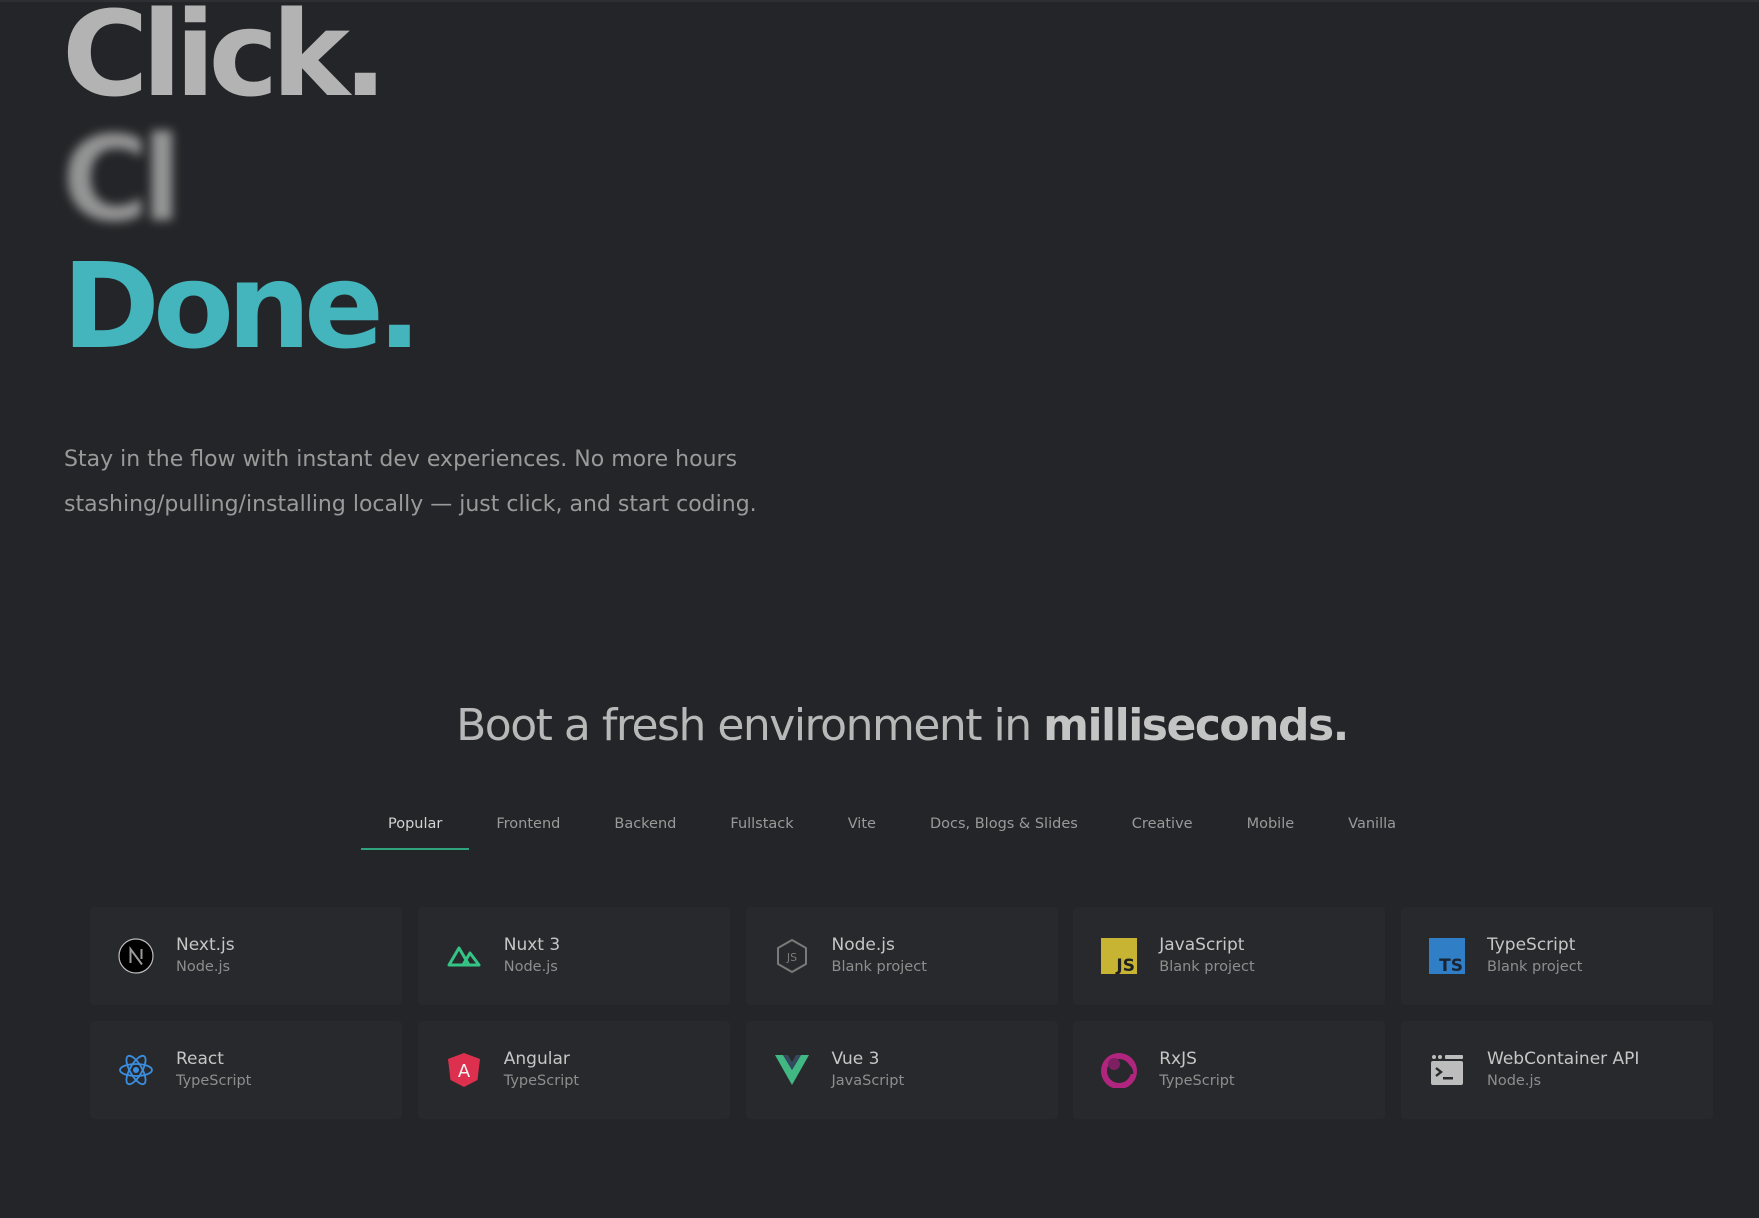 This screenshot has width=1759, height=1218. I want to click on tab-vite: Vite, so click(862, 827).